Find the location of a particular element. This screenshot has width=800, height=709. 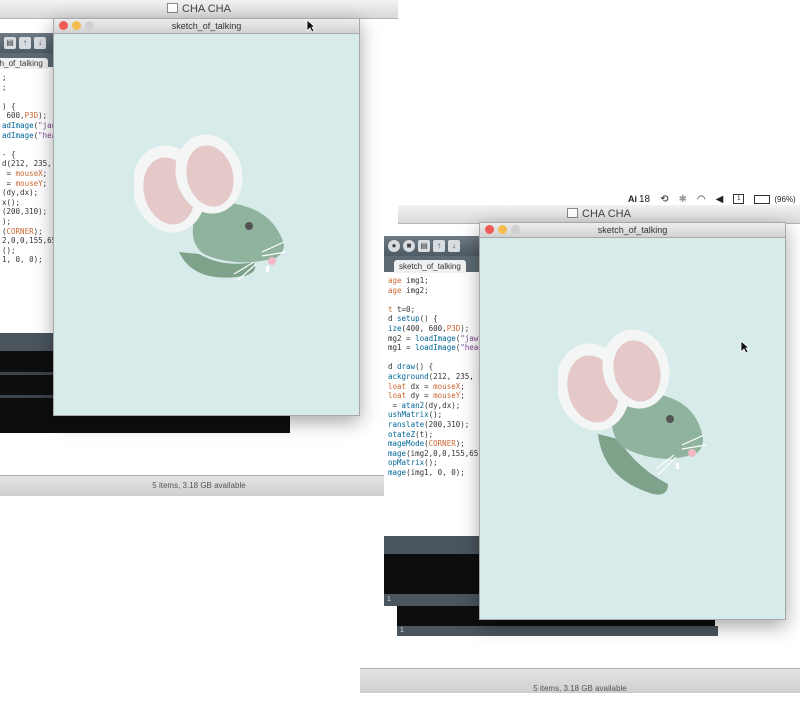

volume-icon: ◀ is located at coordinates (720, 199).